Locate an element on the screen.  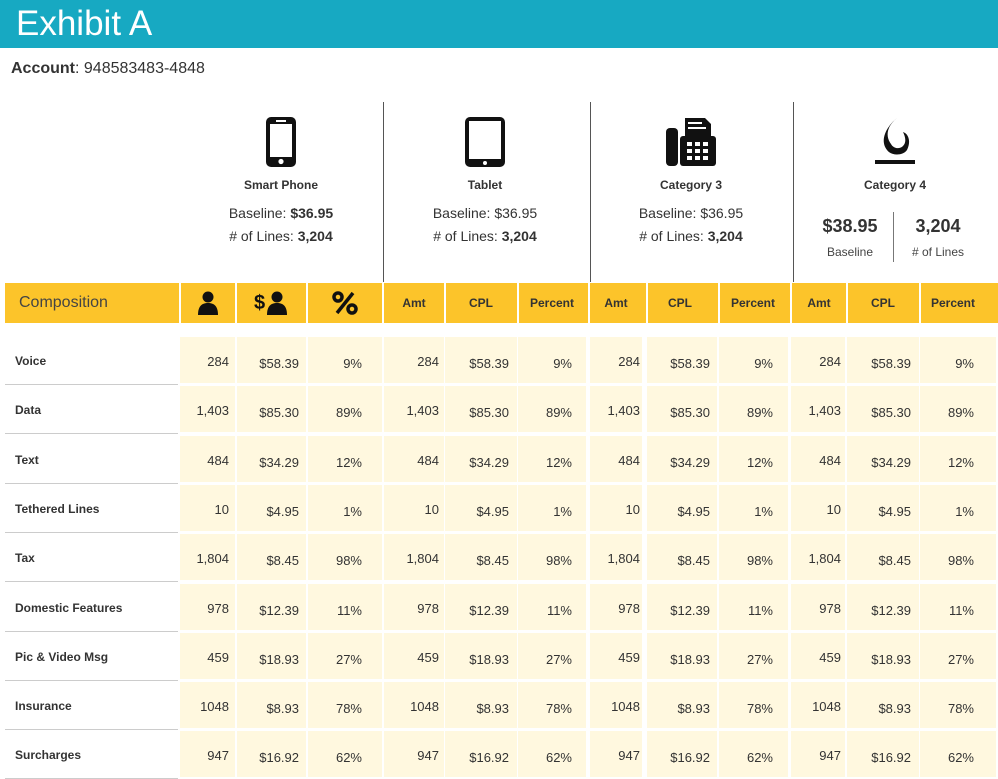
category-name: Category 4 is located at coordinates (895, 185).